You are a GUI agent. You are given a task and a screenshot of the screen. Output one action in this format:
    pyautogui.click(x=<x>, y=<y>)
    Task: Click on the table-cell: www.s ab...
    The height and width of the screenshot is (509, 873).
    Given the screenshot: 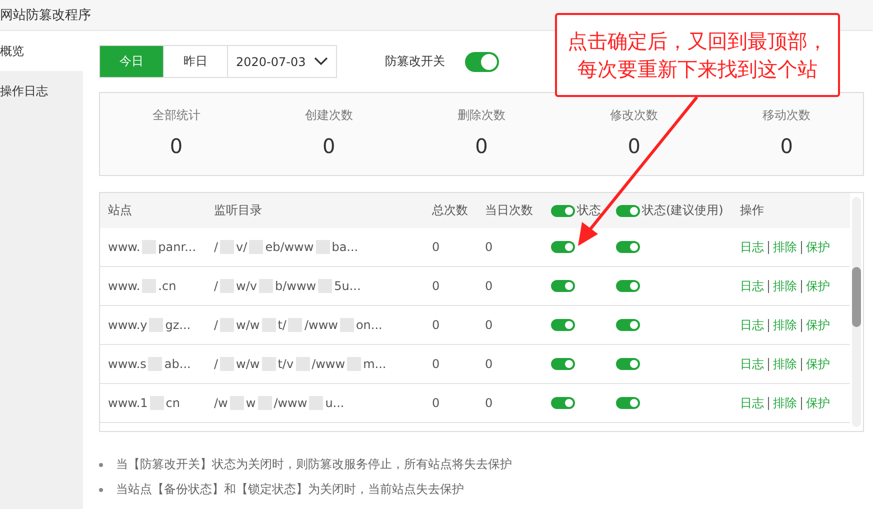 What is the action you would take?
    pyautogui.click(x=149, y=364)
    